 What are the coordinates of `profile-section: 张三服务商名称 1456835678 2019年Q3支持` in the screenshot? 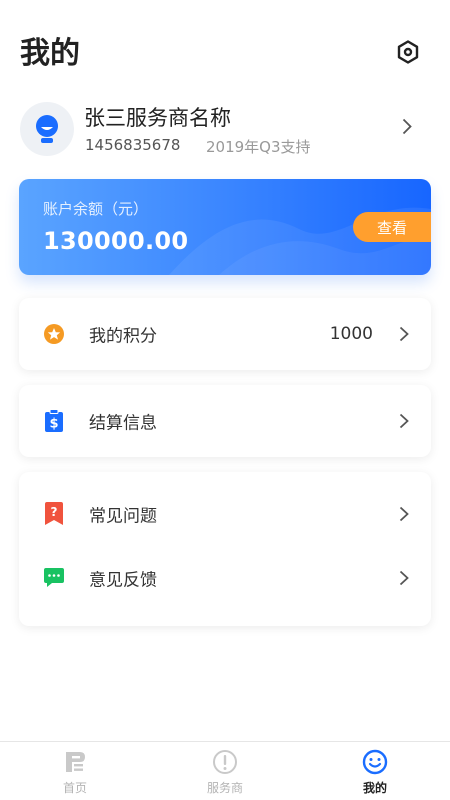 It's located at (225, 129).